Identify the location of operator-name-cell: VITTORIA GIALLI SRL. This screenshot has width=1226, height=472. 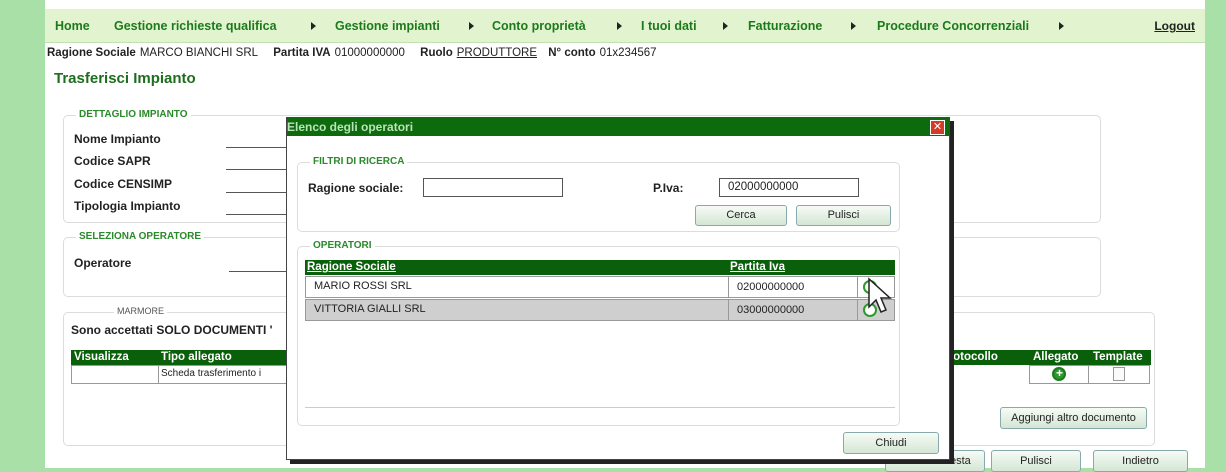
(517, 310).